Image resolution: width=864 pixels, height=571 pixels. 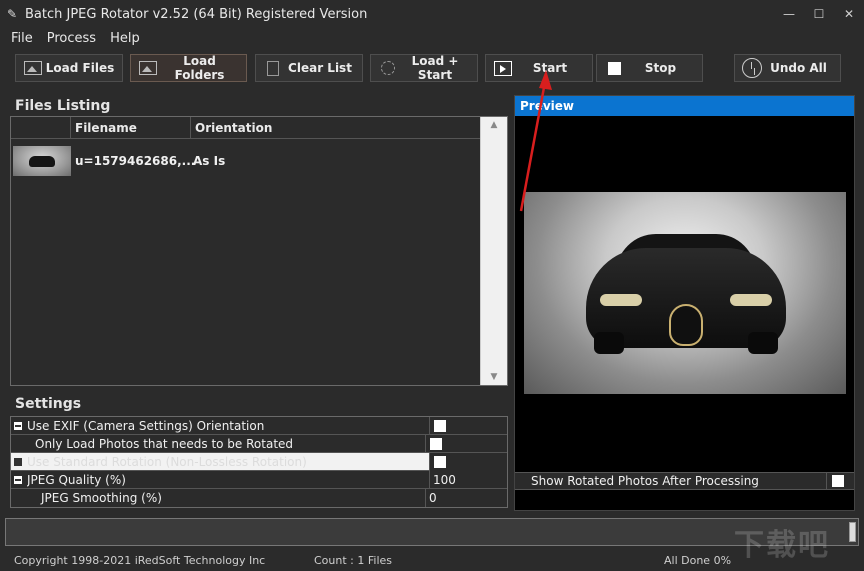 What do you see at coordinates (722, 560) in the screenshot?
I see `progress-percent: 0%` at bounding box center [722, 560].